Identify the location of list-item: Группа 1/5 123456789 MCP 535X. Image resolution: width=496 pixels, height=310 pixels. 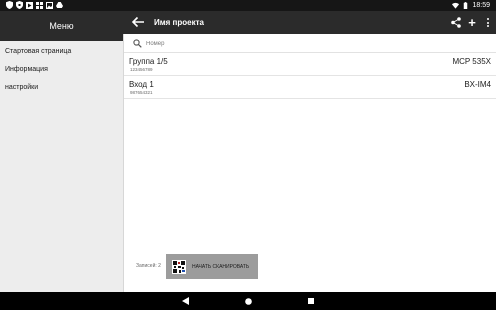
(310, 65).